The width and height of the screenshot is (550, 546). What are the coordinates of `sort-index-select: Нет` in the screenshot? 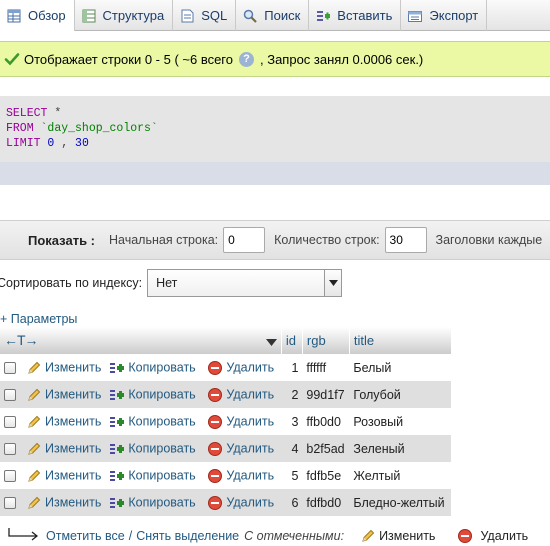 It's located at (245, 283).